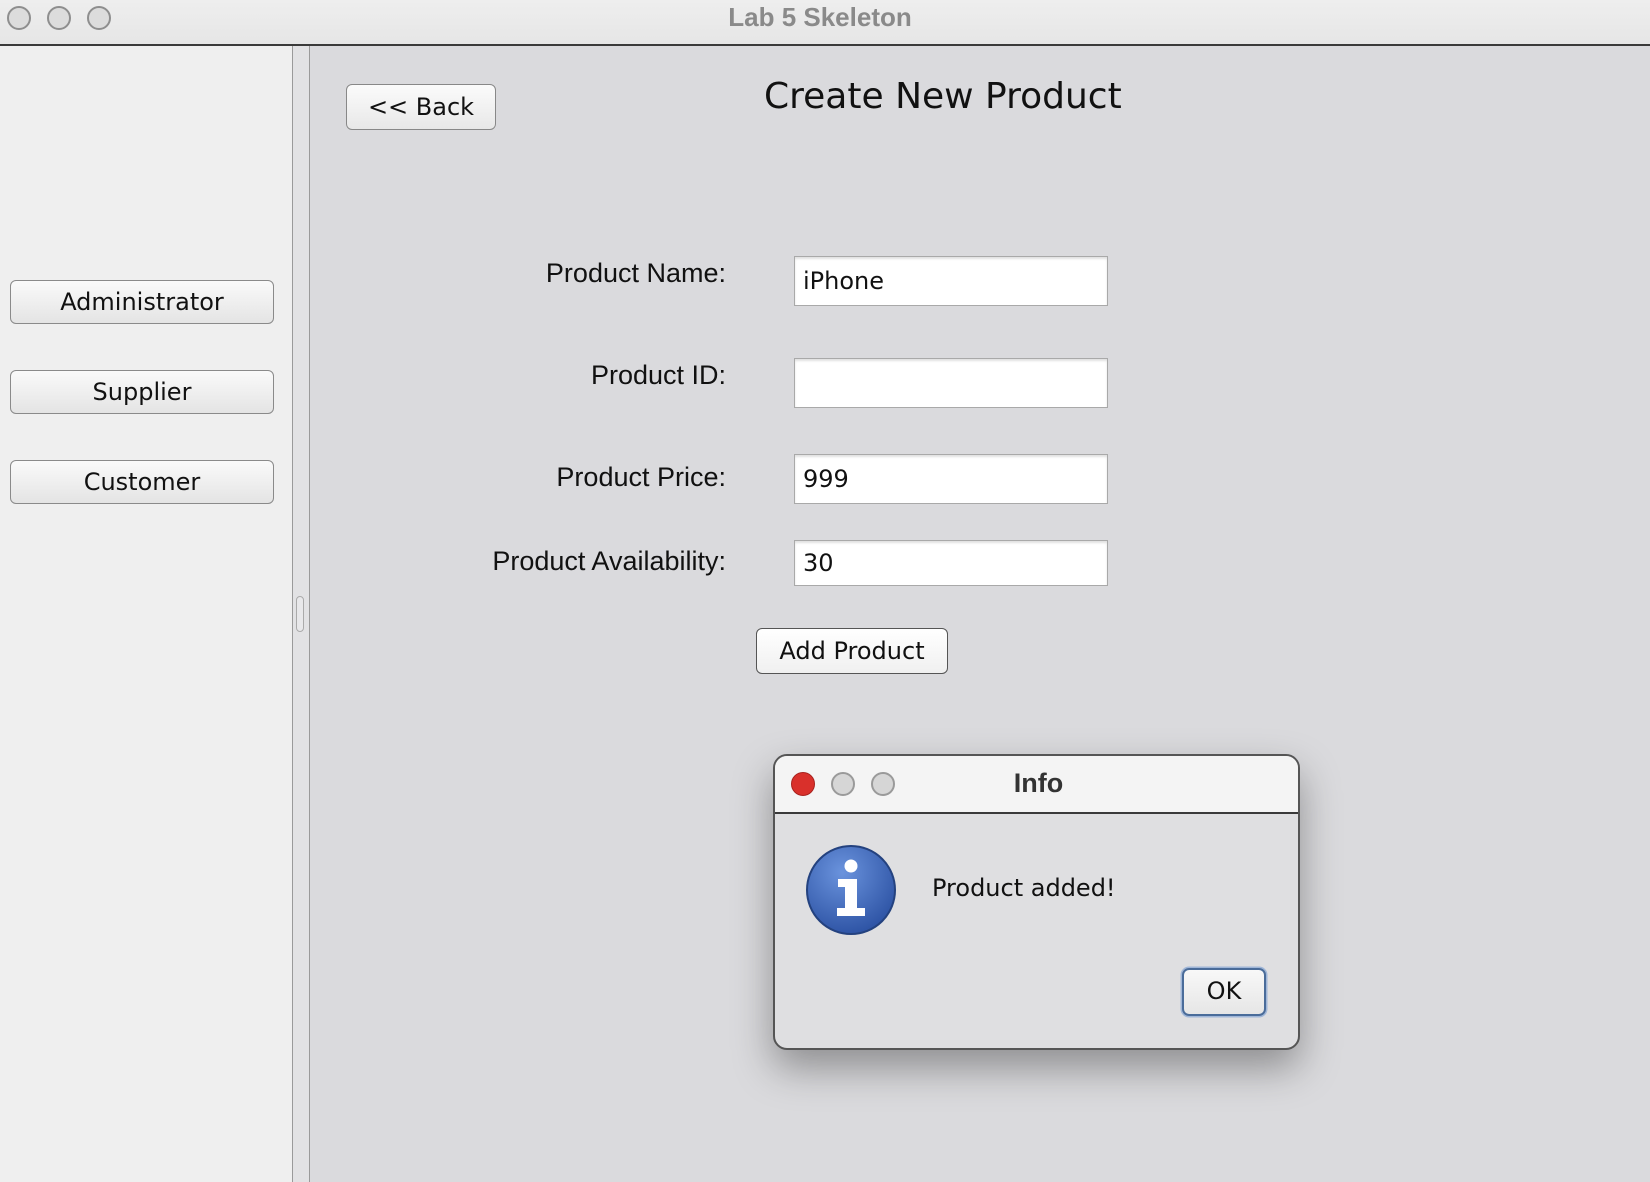 The image size is (1650, 1182). Describe the element at coordinates (641, 477) in the screenshot. I see `product-price-label: Product Price:` at that location.